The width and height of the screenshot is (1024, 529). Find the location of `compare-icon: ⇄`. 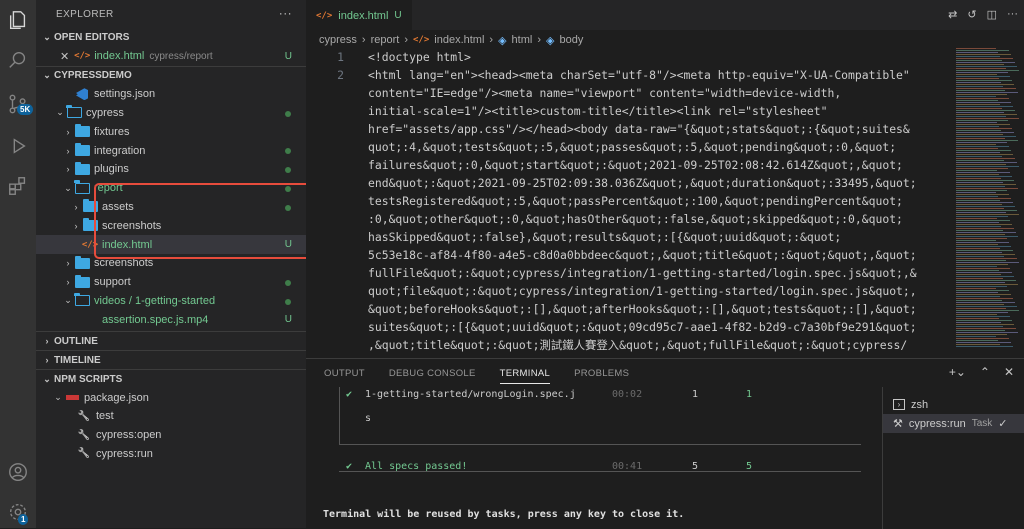

compare-icon: ⇄ is located at coordinates (952, 14).